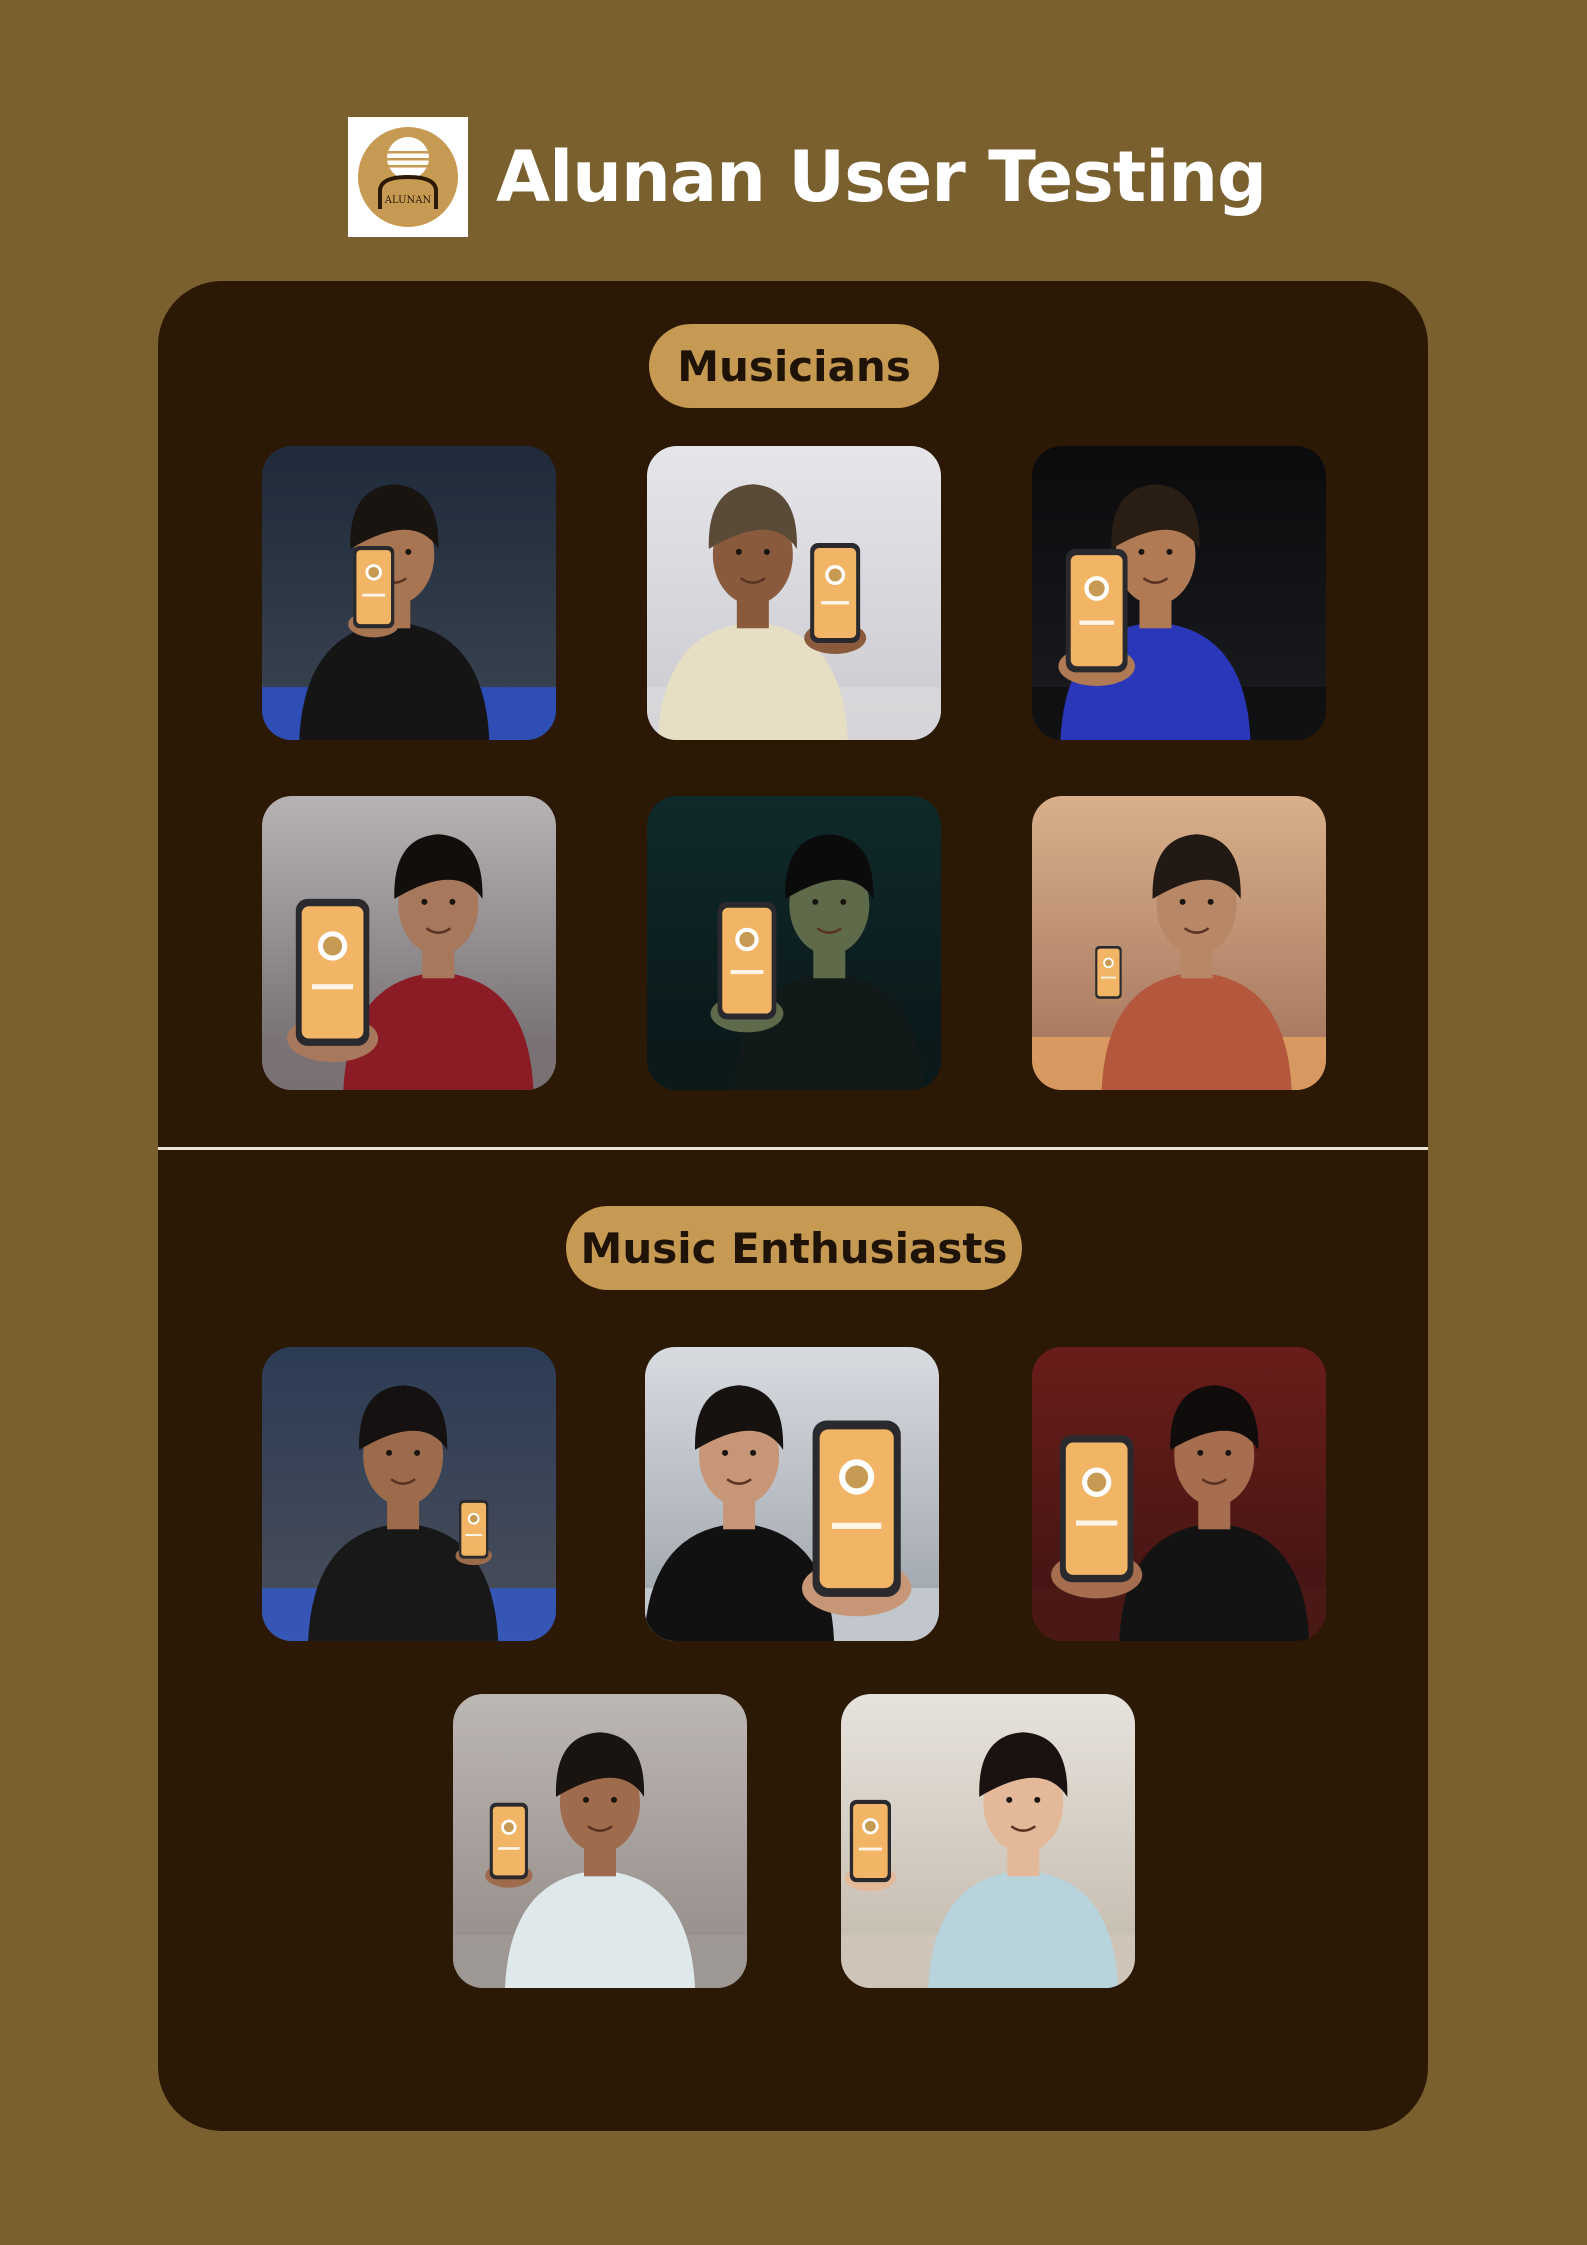  I want to click on alunan-logo-icon: ALUNAN, so click(408, 177).